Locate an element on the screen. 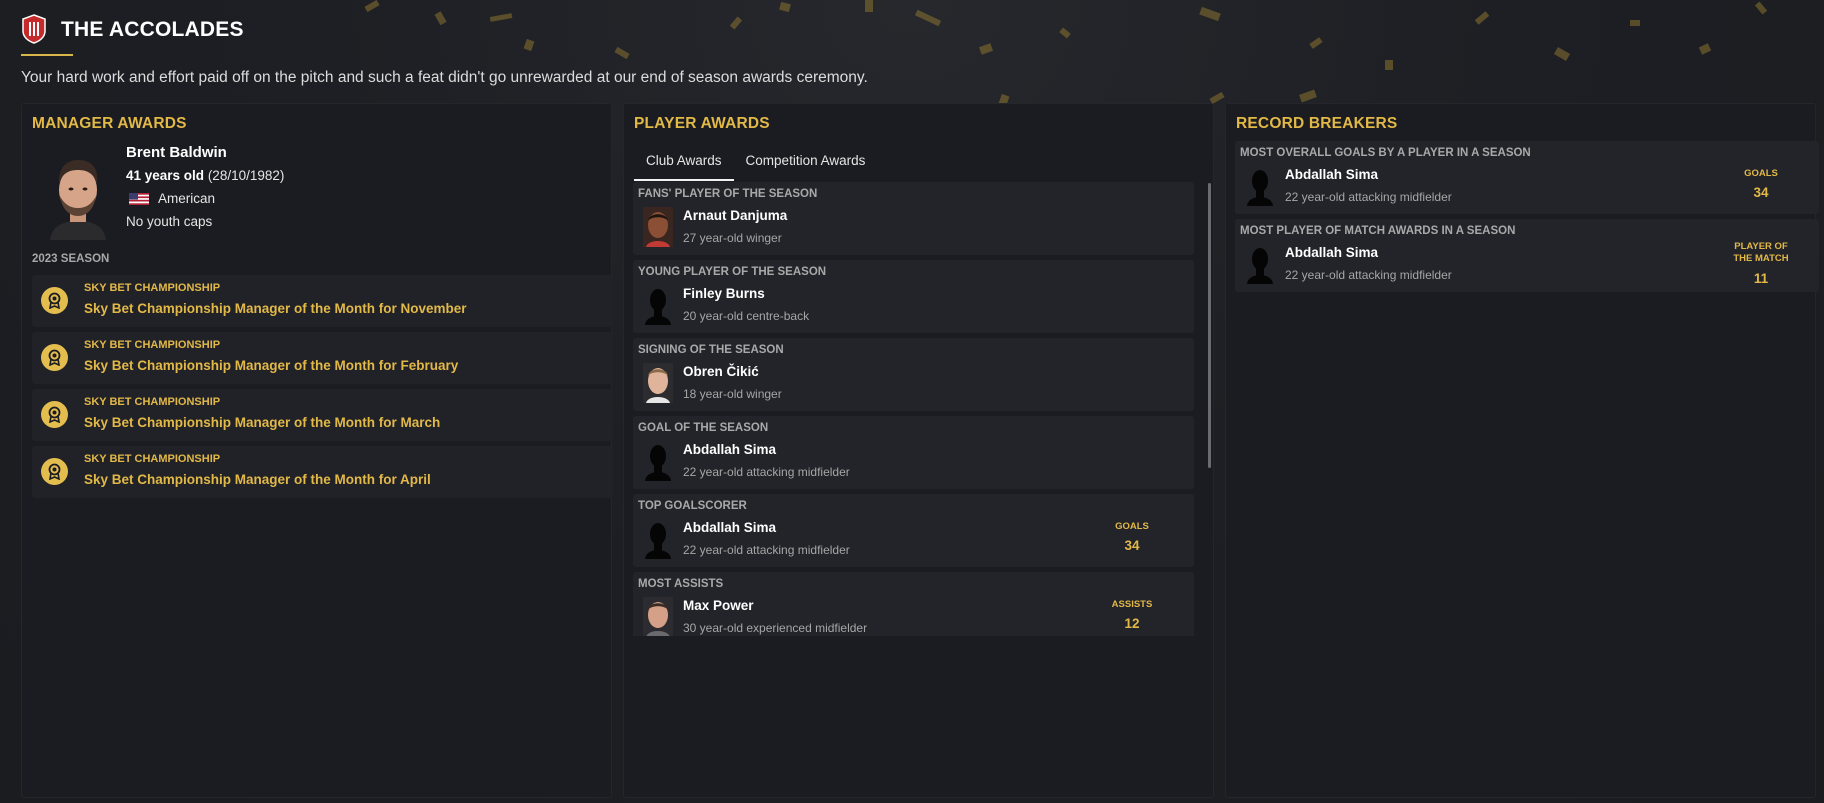 This screenshot has height=803, width=1824. tab-club-awards: Club Awards is located at coordinates (684, 163).